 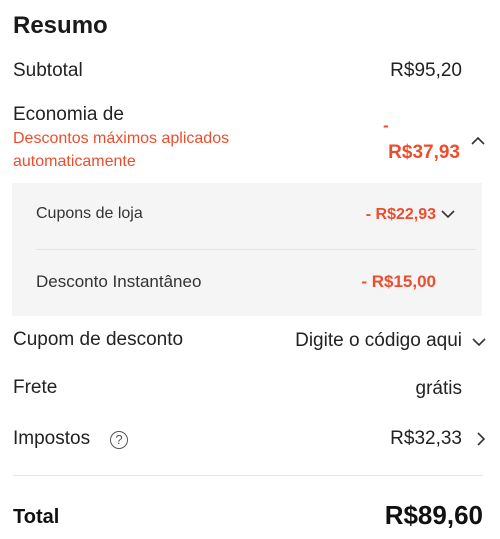 What do you see at coordinates (433, 515) in the screenshot?
I see `total-value: R$89,60` at bounding box center [433, 515].